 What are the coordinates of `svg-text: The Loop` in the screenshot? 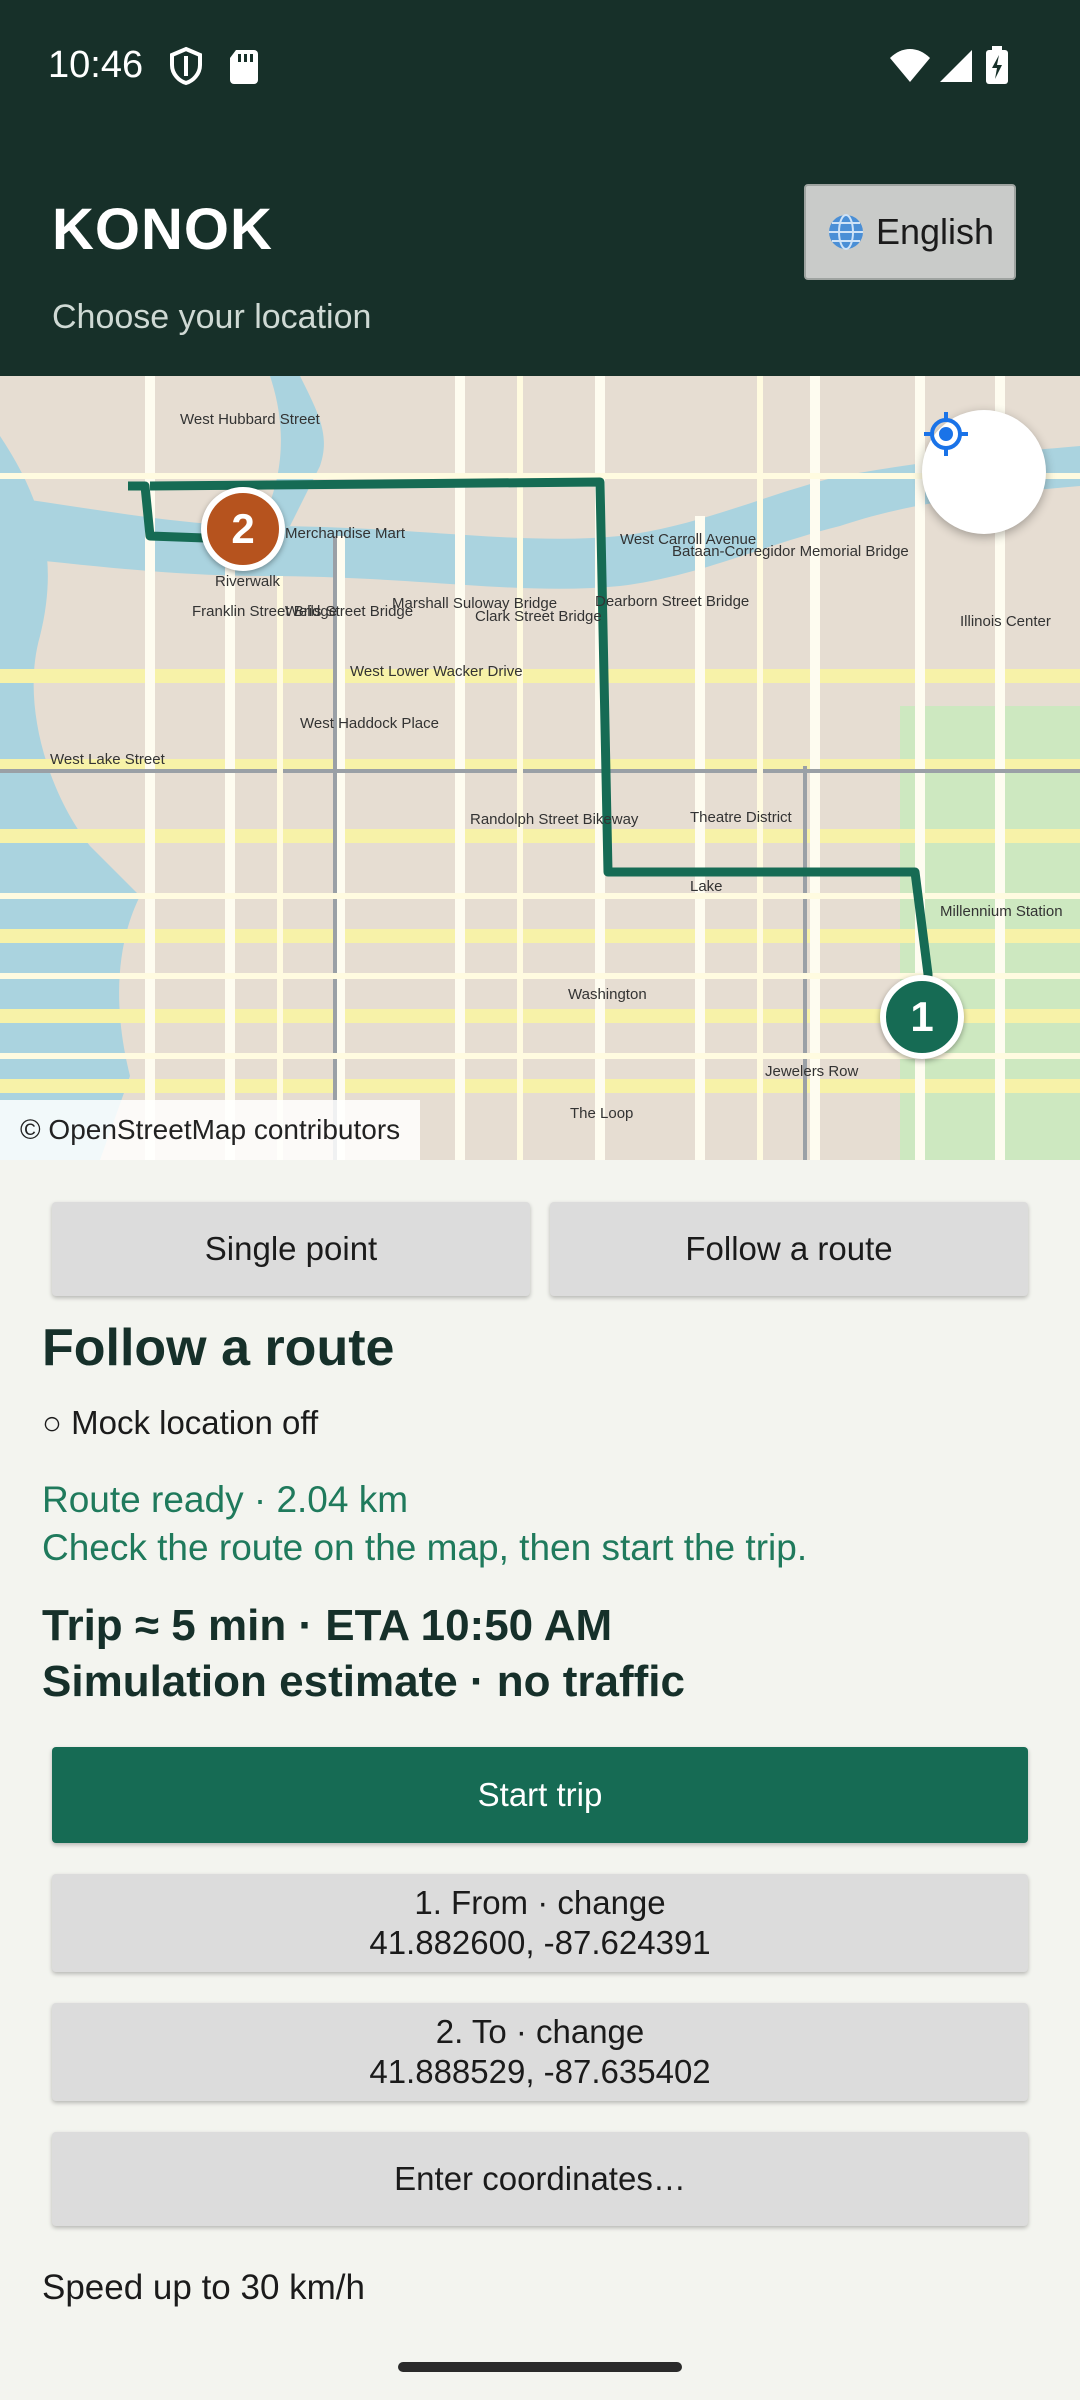 It's located at (601, 1113).